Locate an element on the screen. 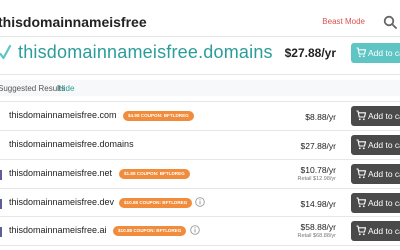  domain-price: $10.78/yr is located at coordinates (318, 170).